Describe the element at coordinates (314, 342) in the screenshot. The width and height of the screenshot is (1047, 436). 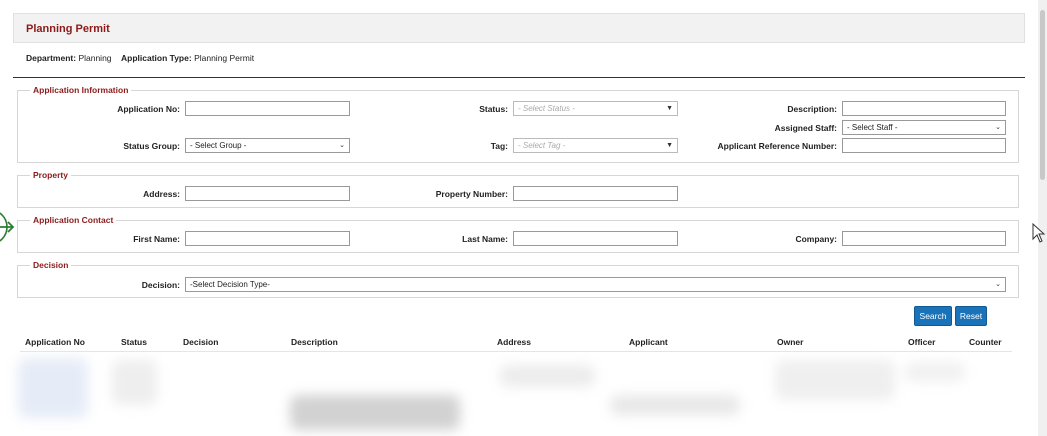
I see `column-header-description: Description` at that location.